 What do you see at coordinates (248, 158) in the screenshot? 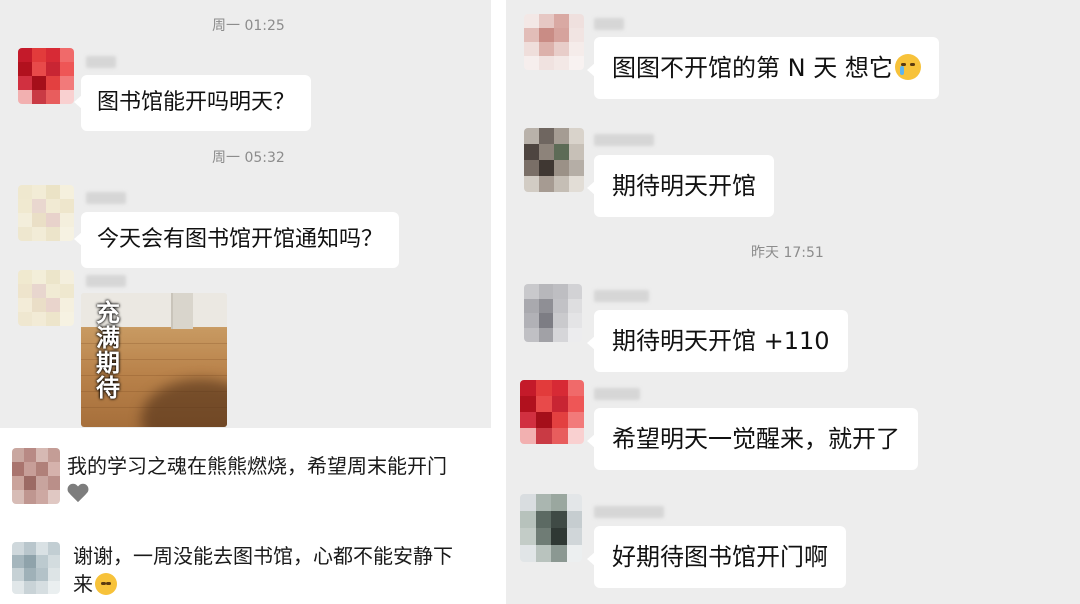
I see `timestamp: 周一 05:32` at bounding box center [248, 158].